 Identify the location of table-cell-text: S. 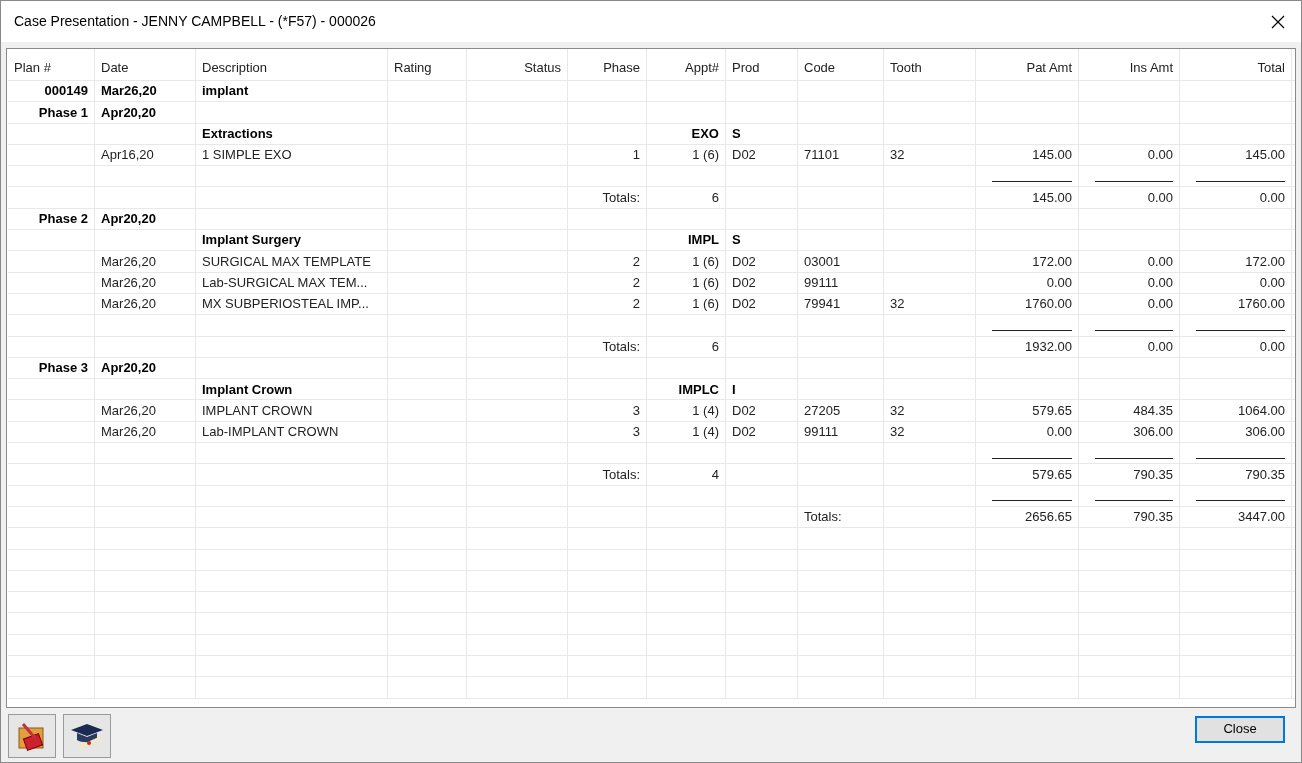
(736, 134).